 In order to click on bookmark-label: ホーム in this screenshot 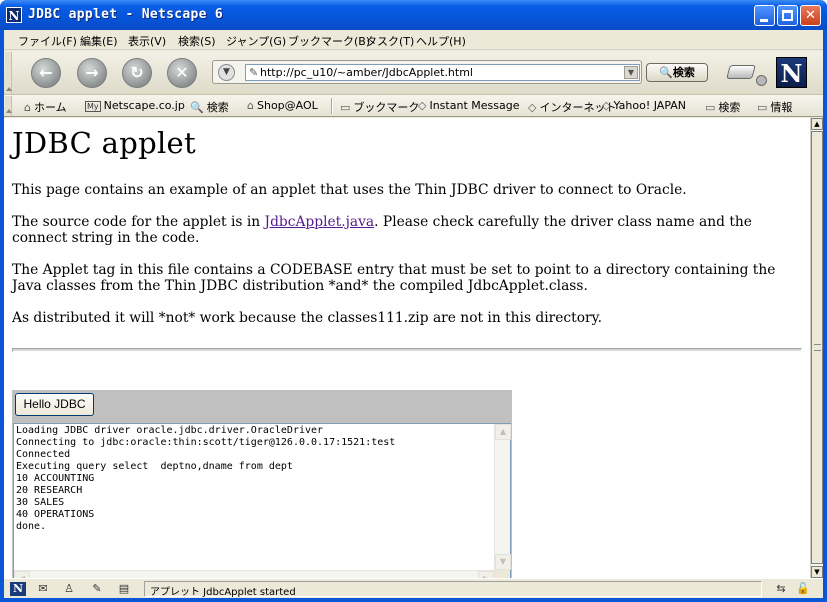, I will do `click(50, 107)`.